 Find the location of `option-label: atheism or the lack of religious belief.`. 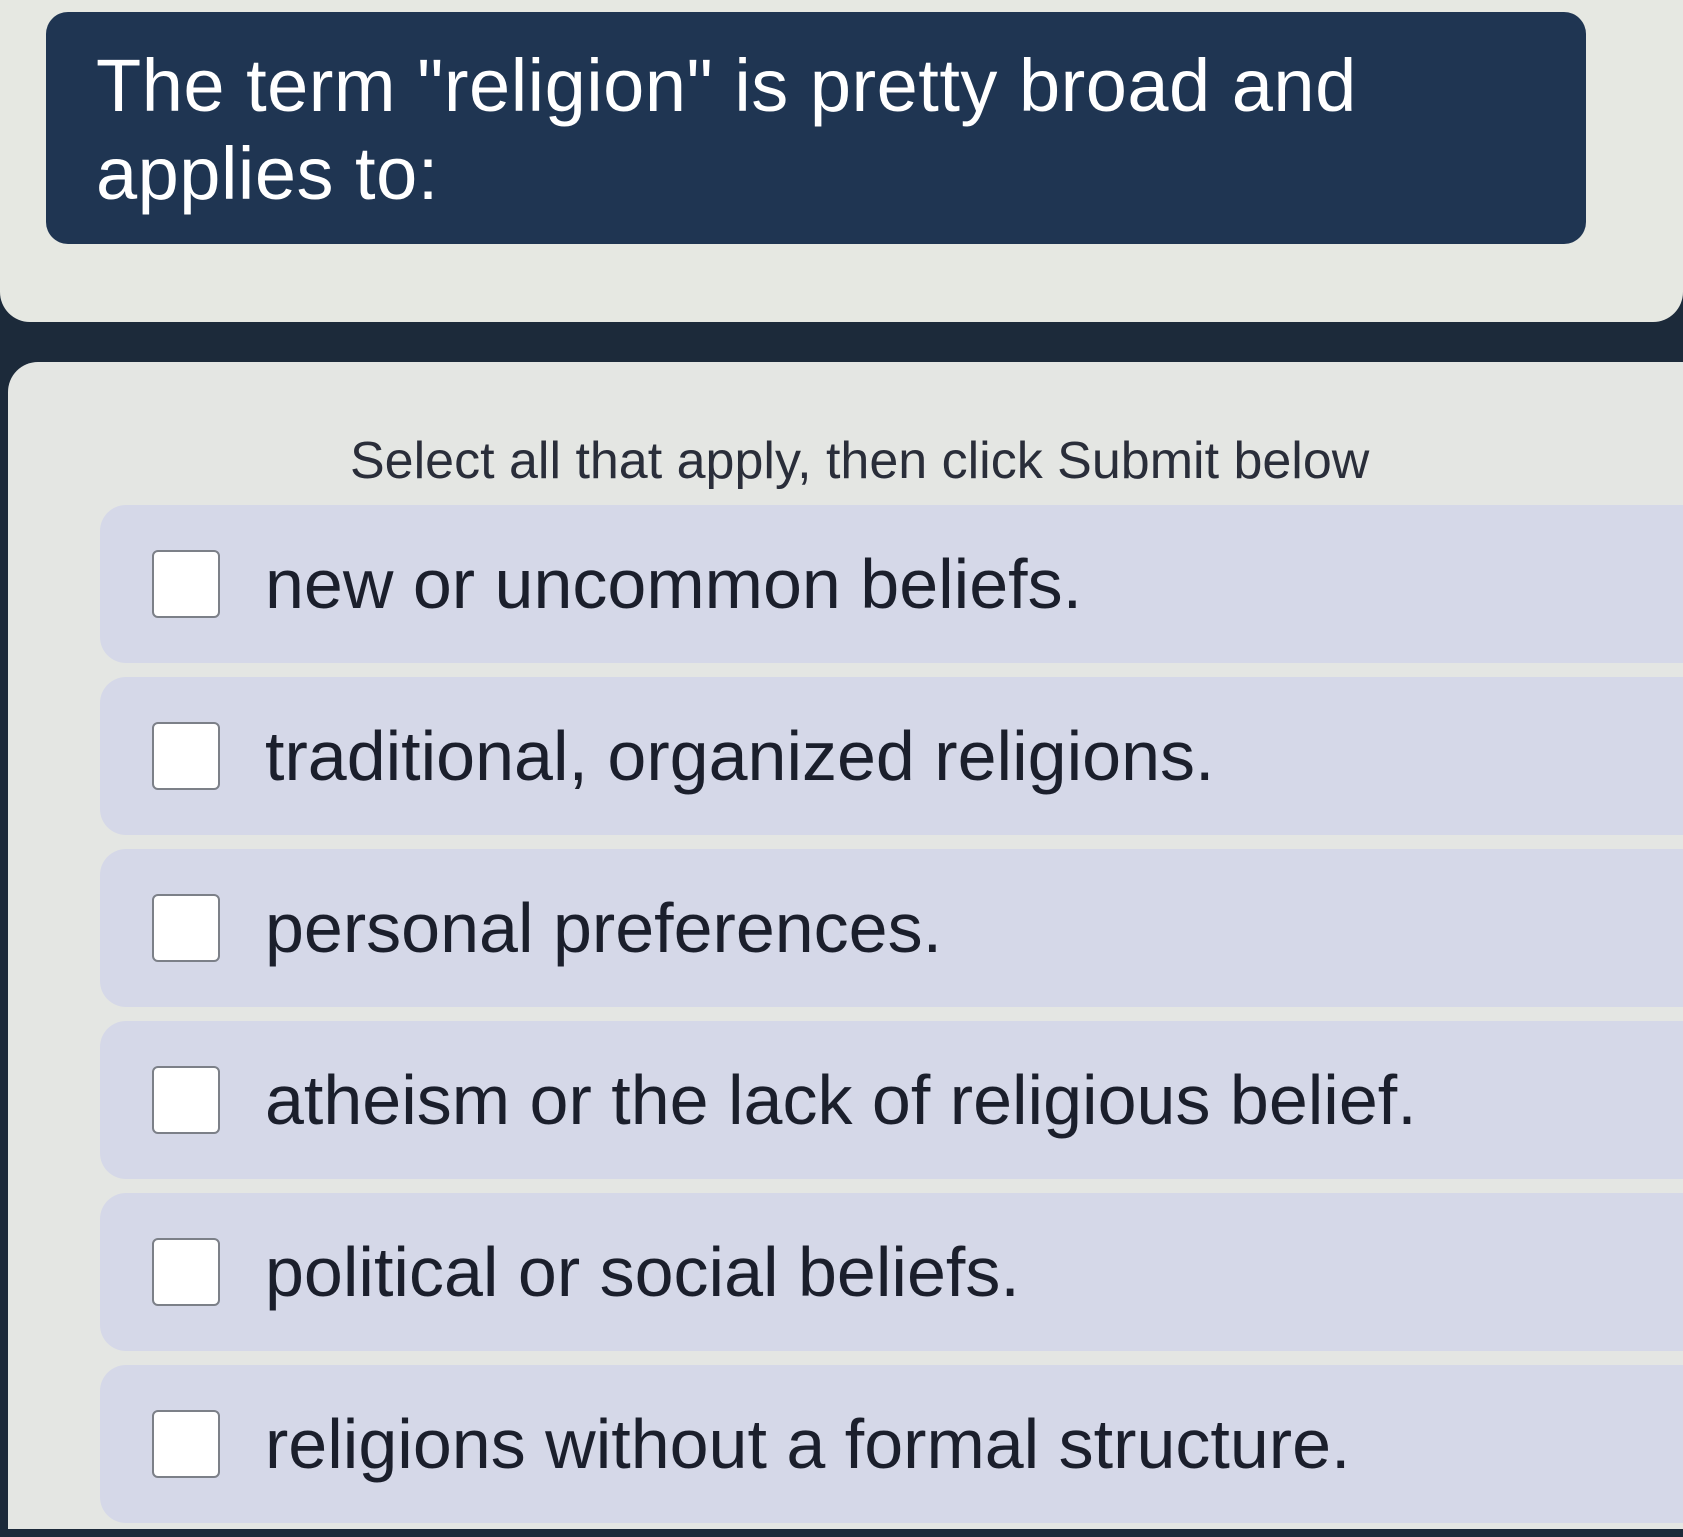

option-label: atheism or the lack of religious belief. is located at coordinates (841, 1100).